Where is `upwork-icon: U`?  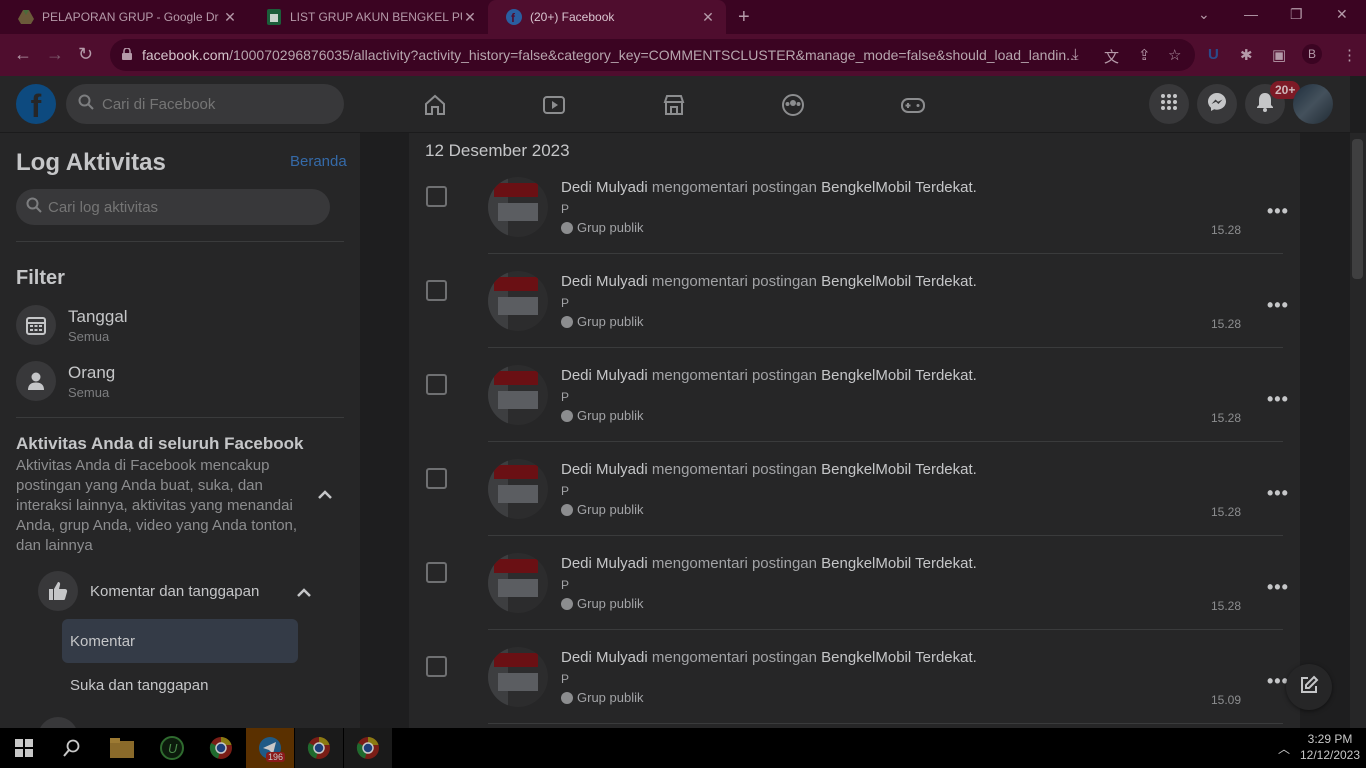
upwork-icon: U is located at coordinates (172, 748).